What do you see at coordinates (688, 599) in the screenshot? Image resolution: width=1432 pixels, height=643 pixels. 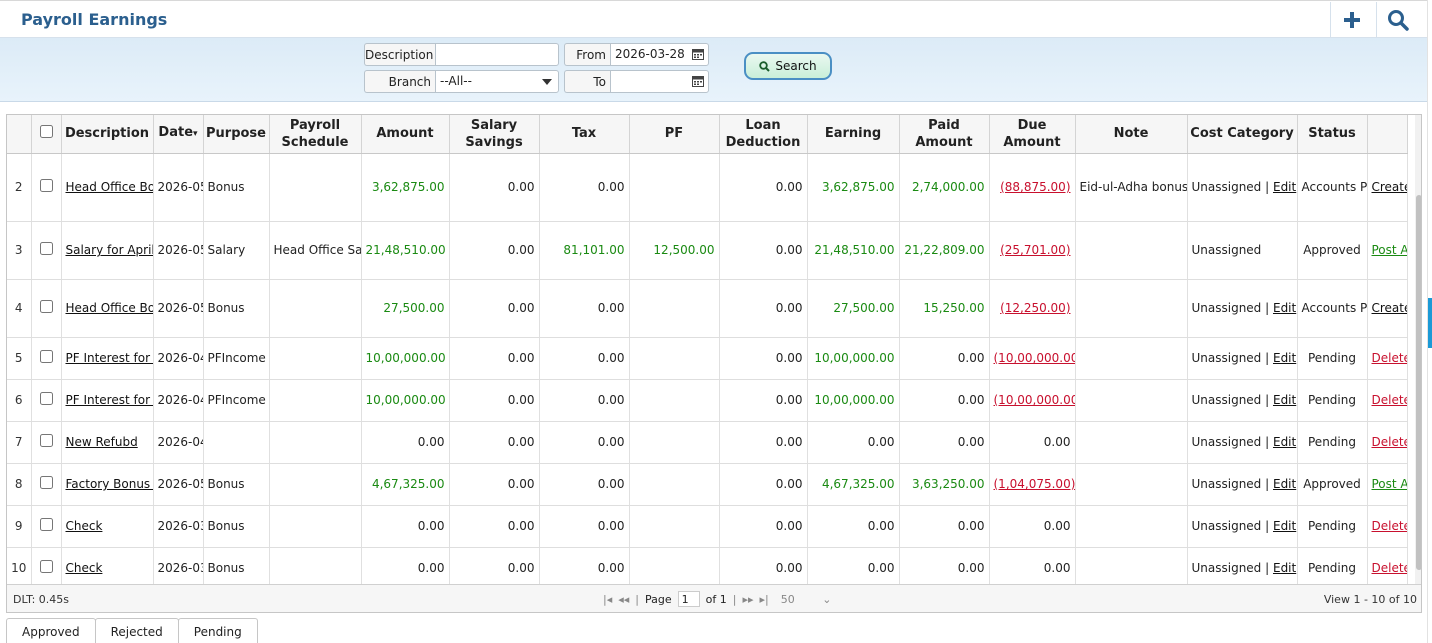 I see `page-number-input` at bounding box center [688, 599].